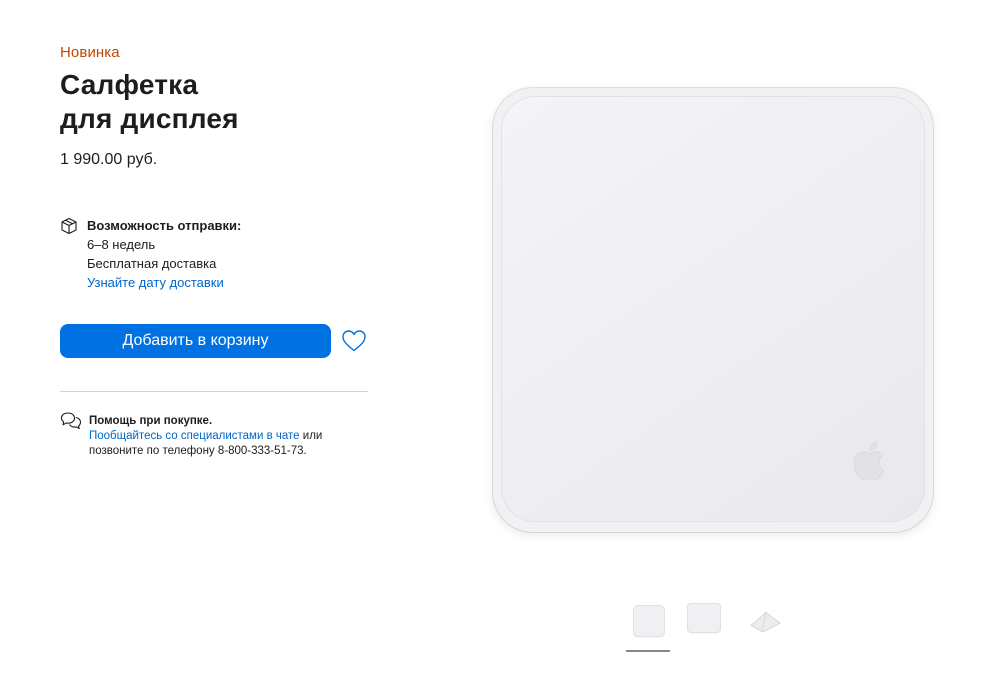  What do you see at coordinates (195, 341) in the screenshot?
I see `add-to-cart-button: Добавить в корзину` at bounding box center [195, 341].